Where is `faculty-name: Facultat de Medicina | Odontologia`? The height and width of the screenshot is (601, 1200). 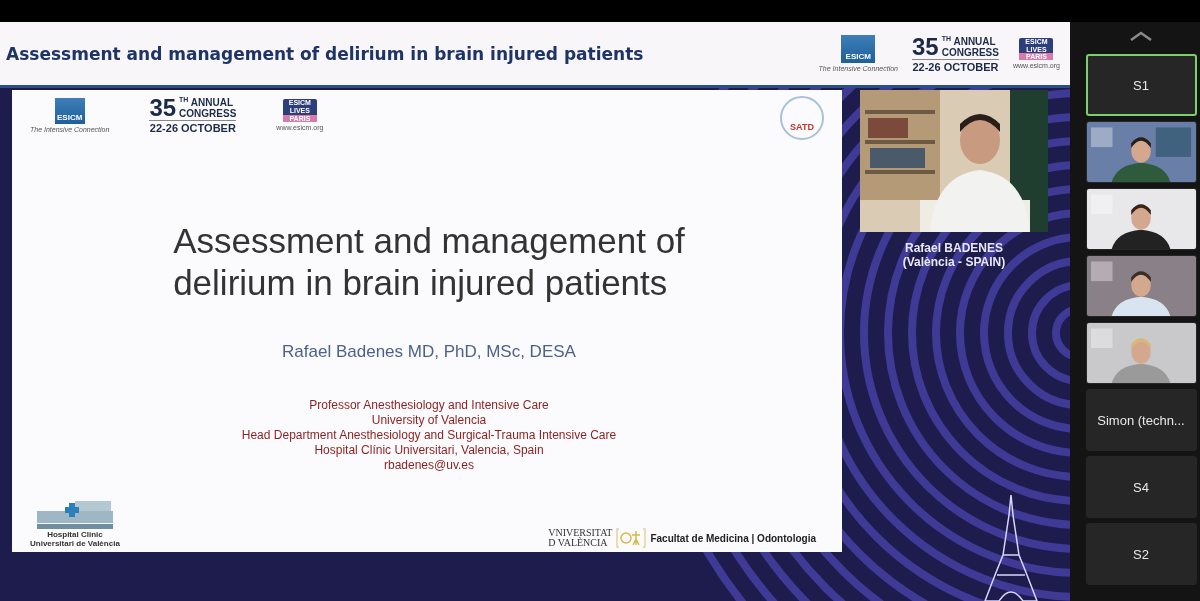
faculty-name: Facultat de Medicina | Odontologia is located at coordinates (733, 538).